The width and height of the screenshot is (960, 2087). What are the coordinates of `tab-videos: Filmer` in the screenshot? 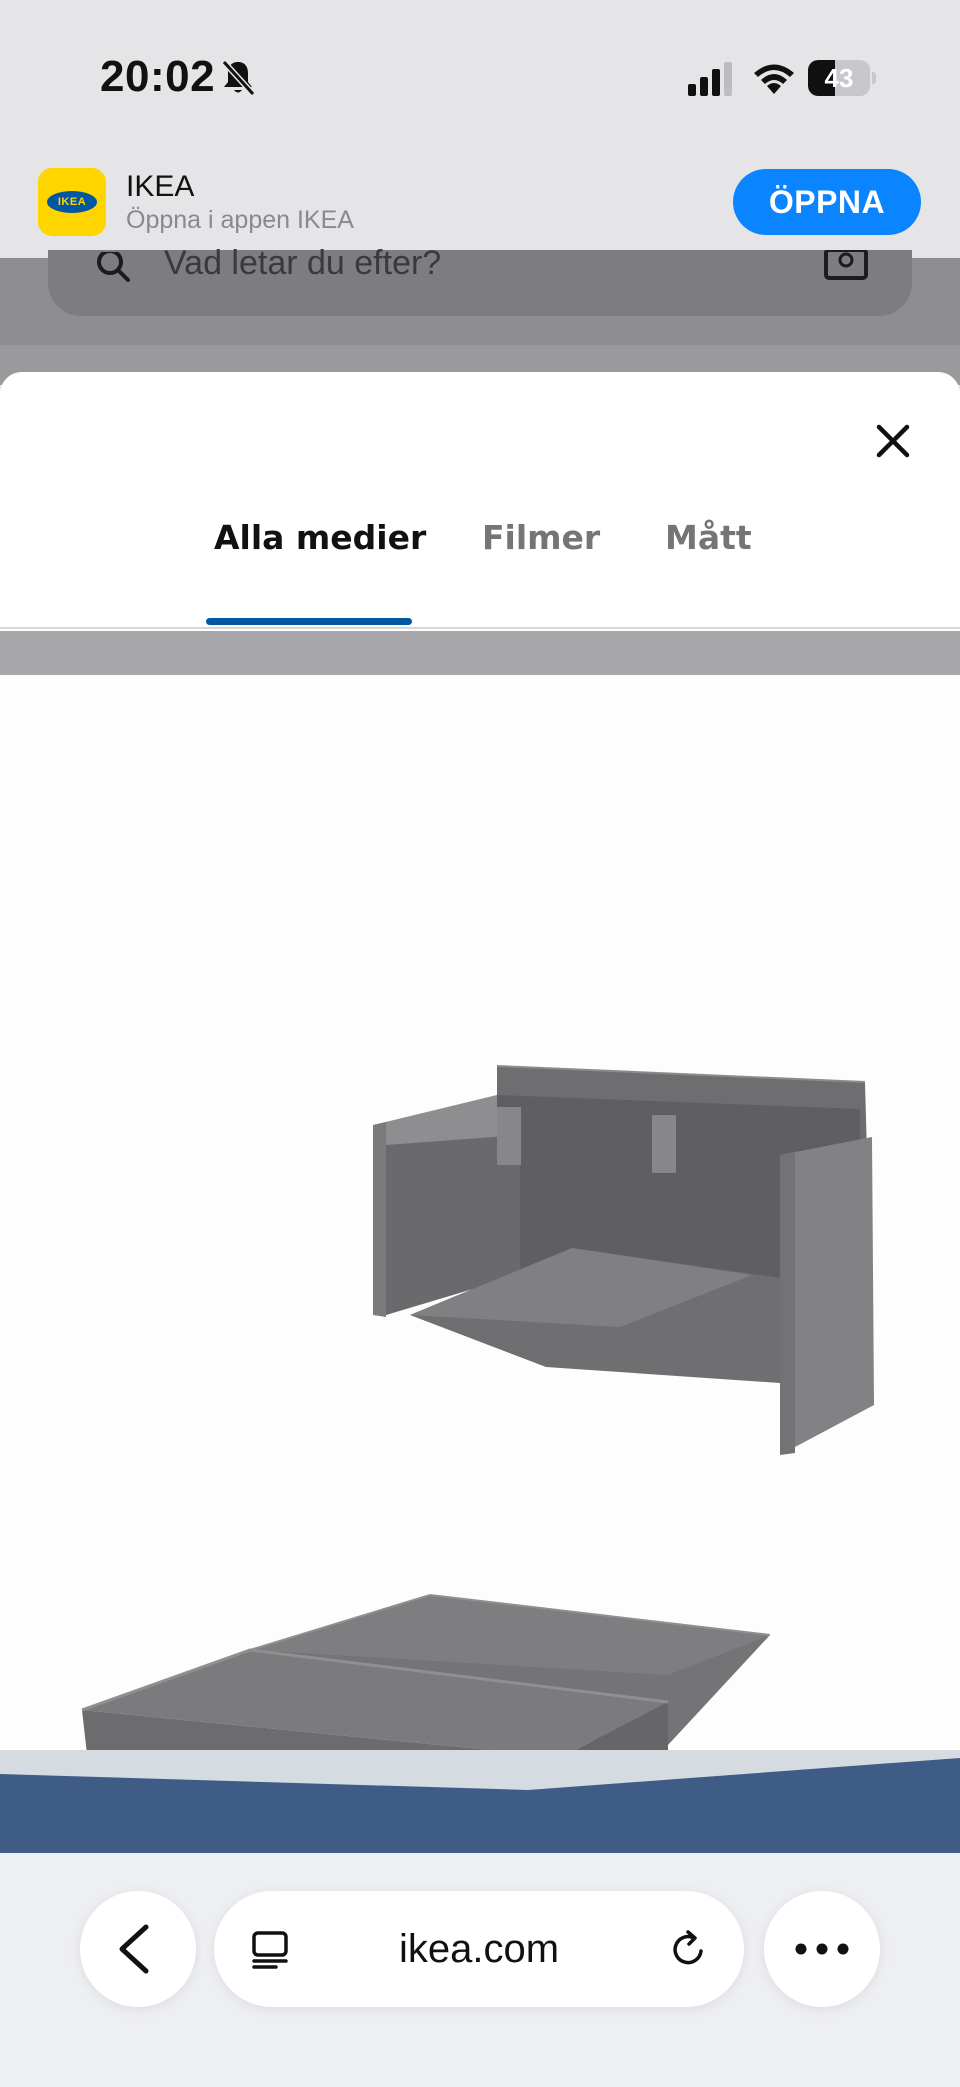 It's located at (541, 563).